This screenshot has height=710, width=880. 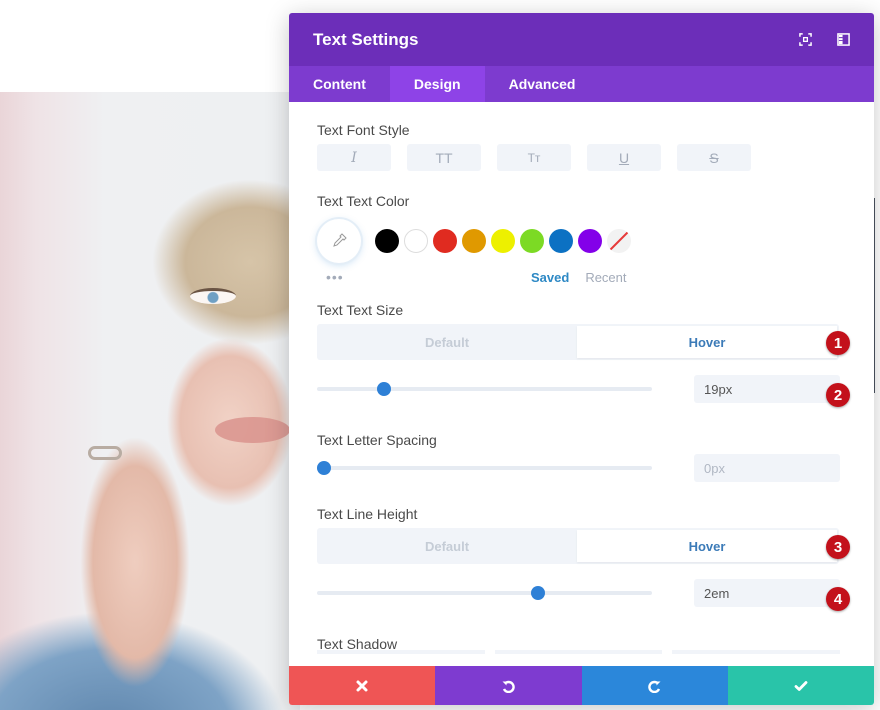 I want to click on tab-advanced: Advanced, so click(x=542, y=84).